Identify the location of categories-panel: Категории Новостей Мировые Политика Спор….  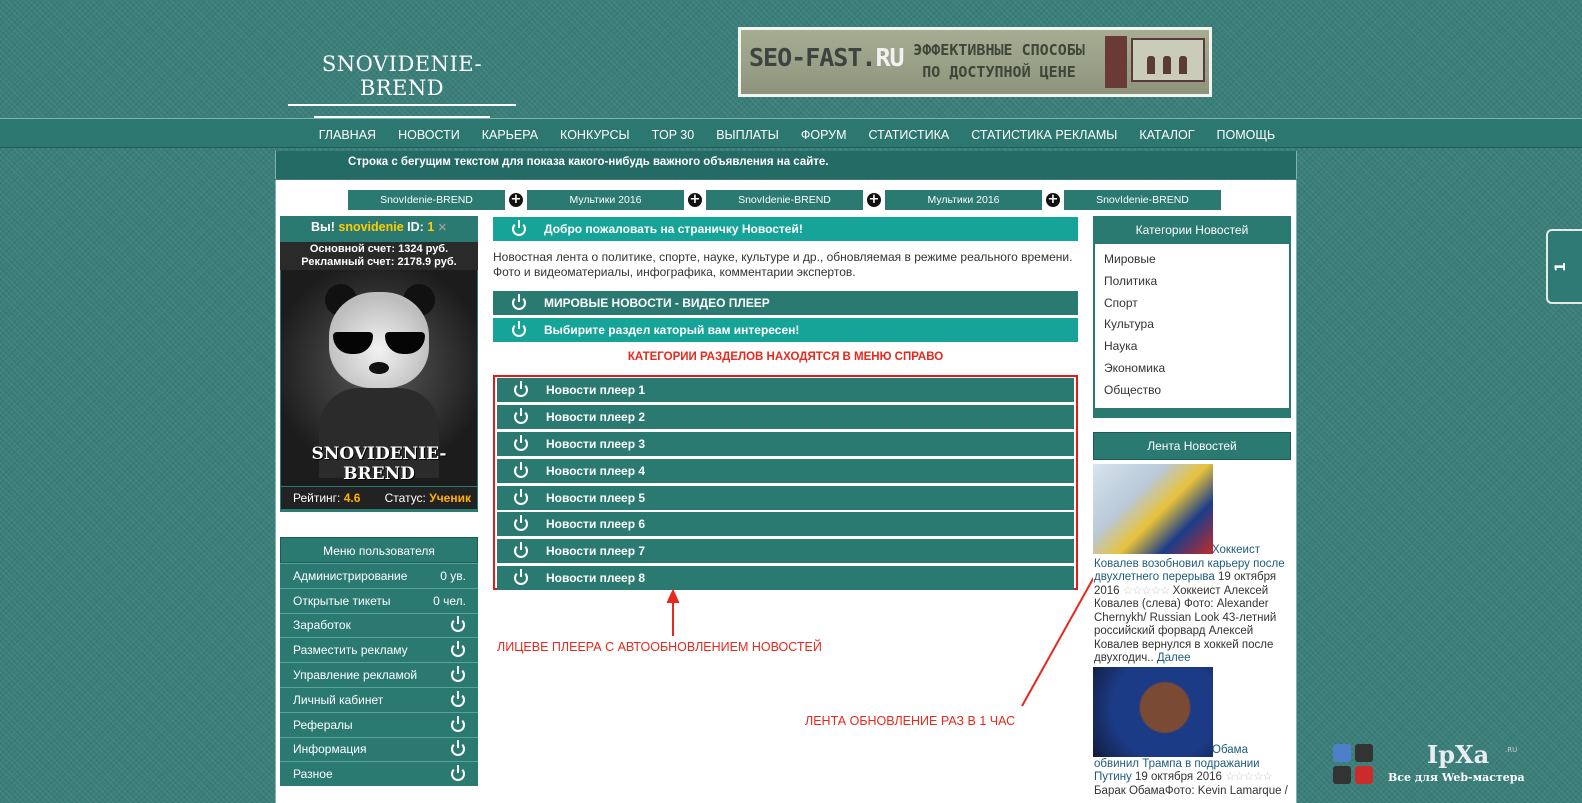
(1192, 317).